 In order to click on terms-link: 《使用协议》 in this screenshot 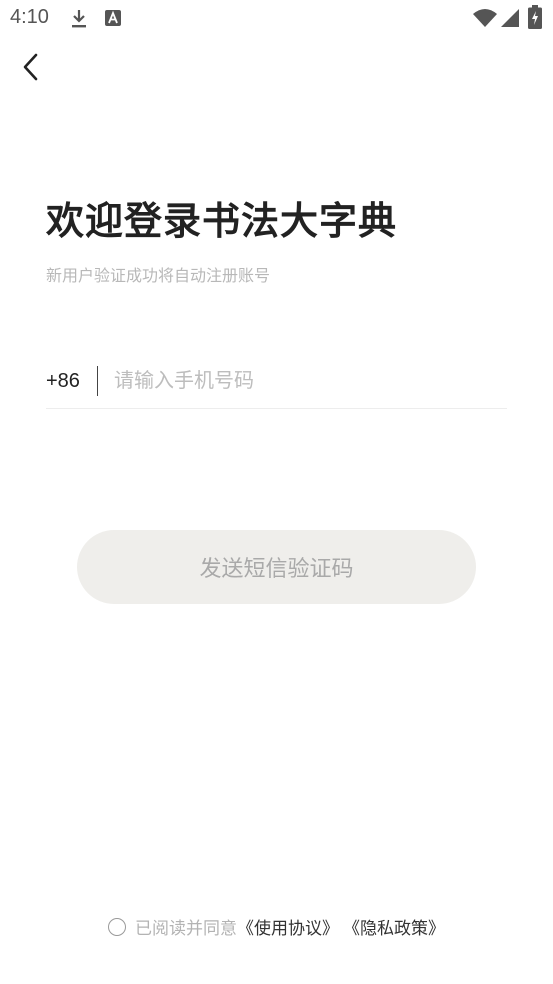, I will do `click(288, 926)`.